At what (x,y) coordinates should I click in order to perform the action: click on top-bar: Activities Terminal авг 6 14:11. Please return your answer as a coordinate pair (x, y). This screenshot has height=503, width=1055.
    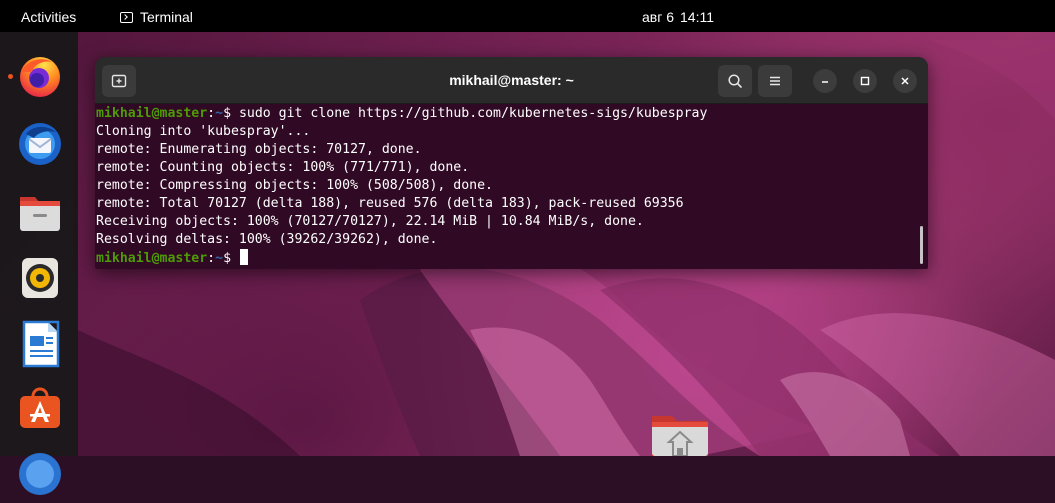
    Looking at the image, I should click on (527, 16).